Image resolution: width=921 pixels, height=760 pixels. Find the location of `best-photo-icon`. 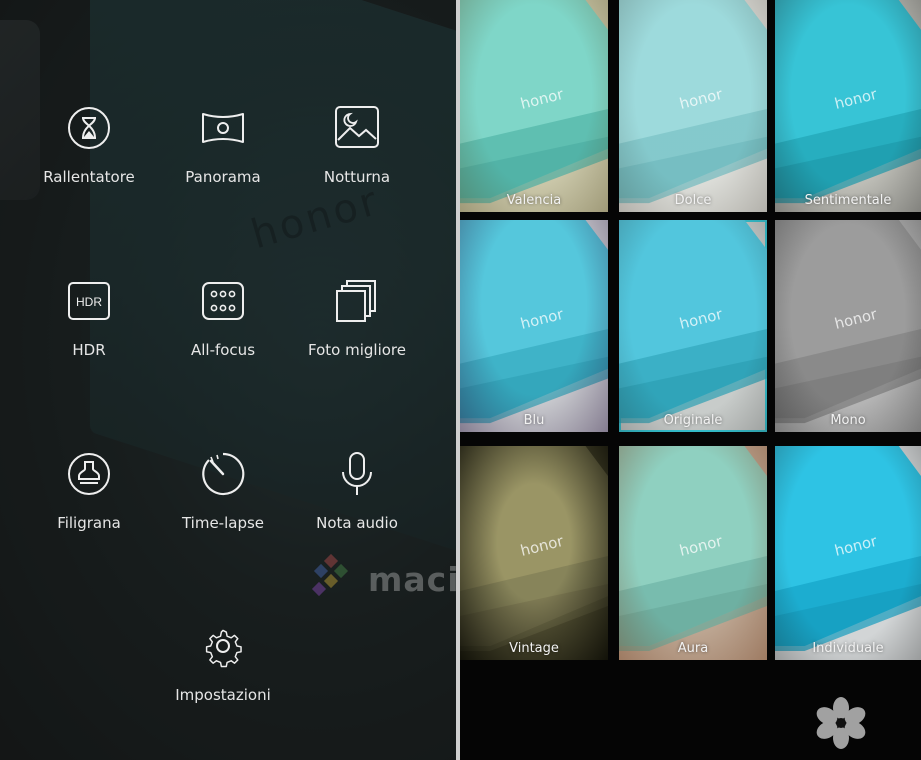

best-photo-icon is located at coordinates (356, 301).